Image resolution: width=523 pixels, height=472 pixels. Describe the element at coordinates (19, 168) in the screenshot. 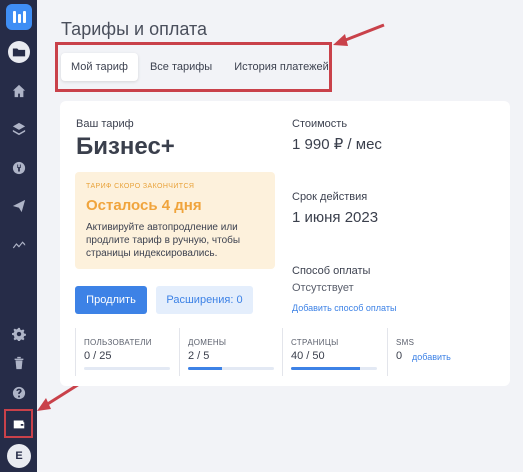

I see `plugin-icon` at that location.